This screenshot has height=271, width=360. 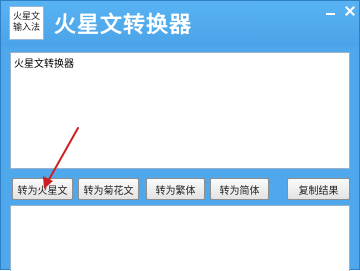 What do you see at coordinates (42, 189) in the screenshot?
I see `to-huoxing-button: 转为火星文` at bounding box center [42, 189].